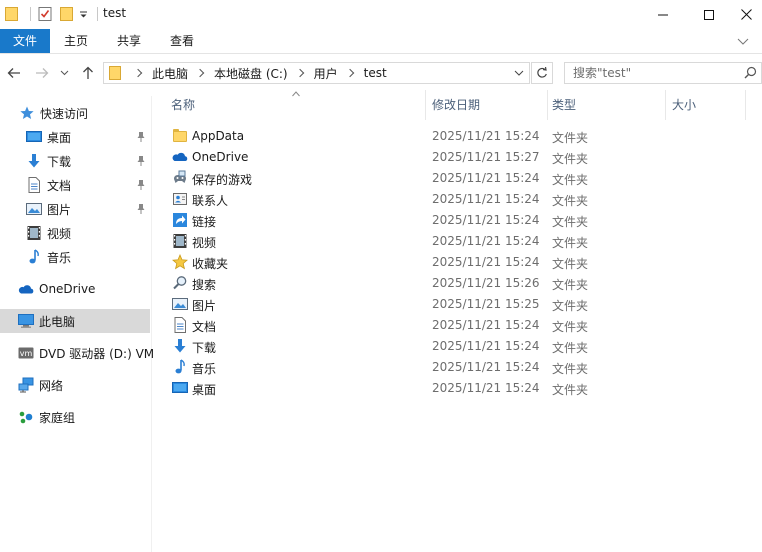 This screenshot has height=552, width=762. Describe the element at coordinates (180, 241) in the screenshot. I see `video-icon` at that location.